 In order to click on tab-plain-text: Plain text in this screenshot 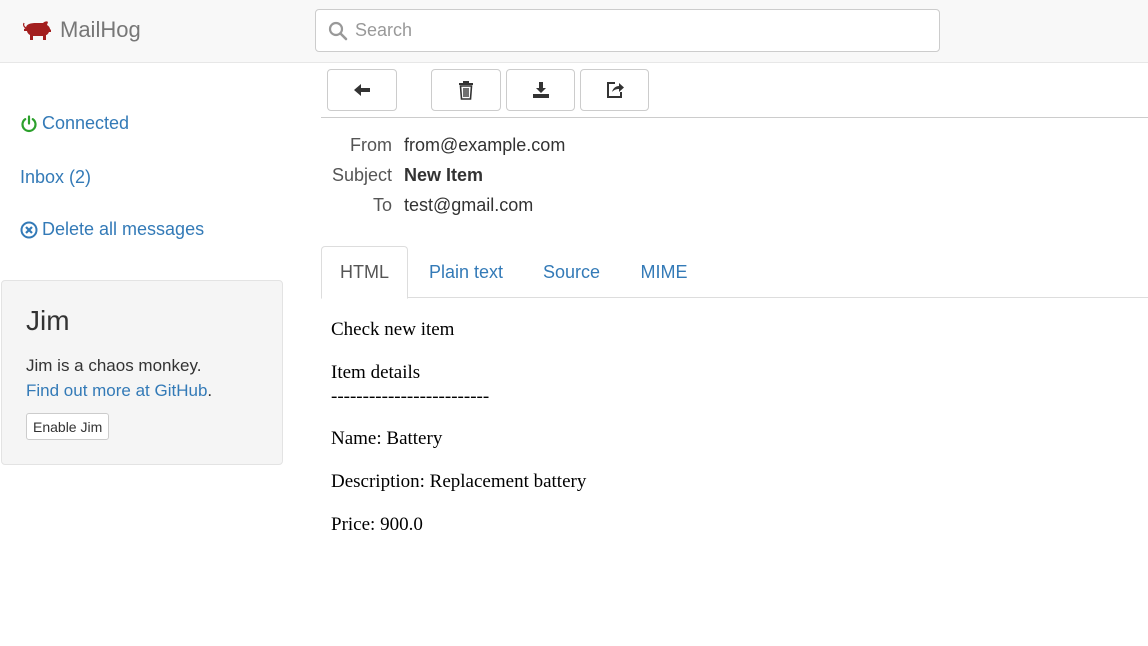, I will do `click(466, 272)`.